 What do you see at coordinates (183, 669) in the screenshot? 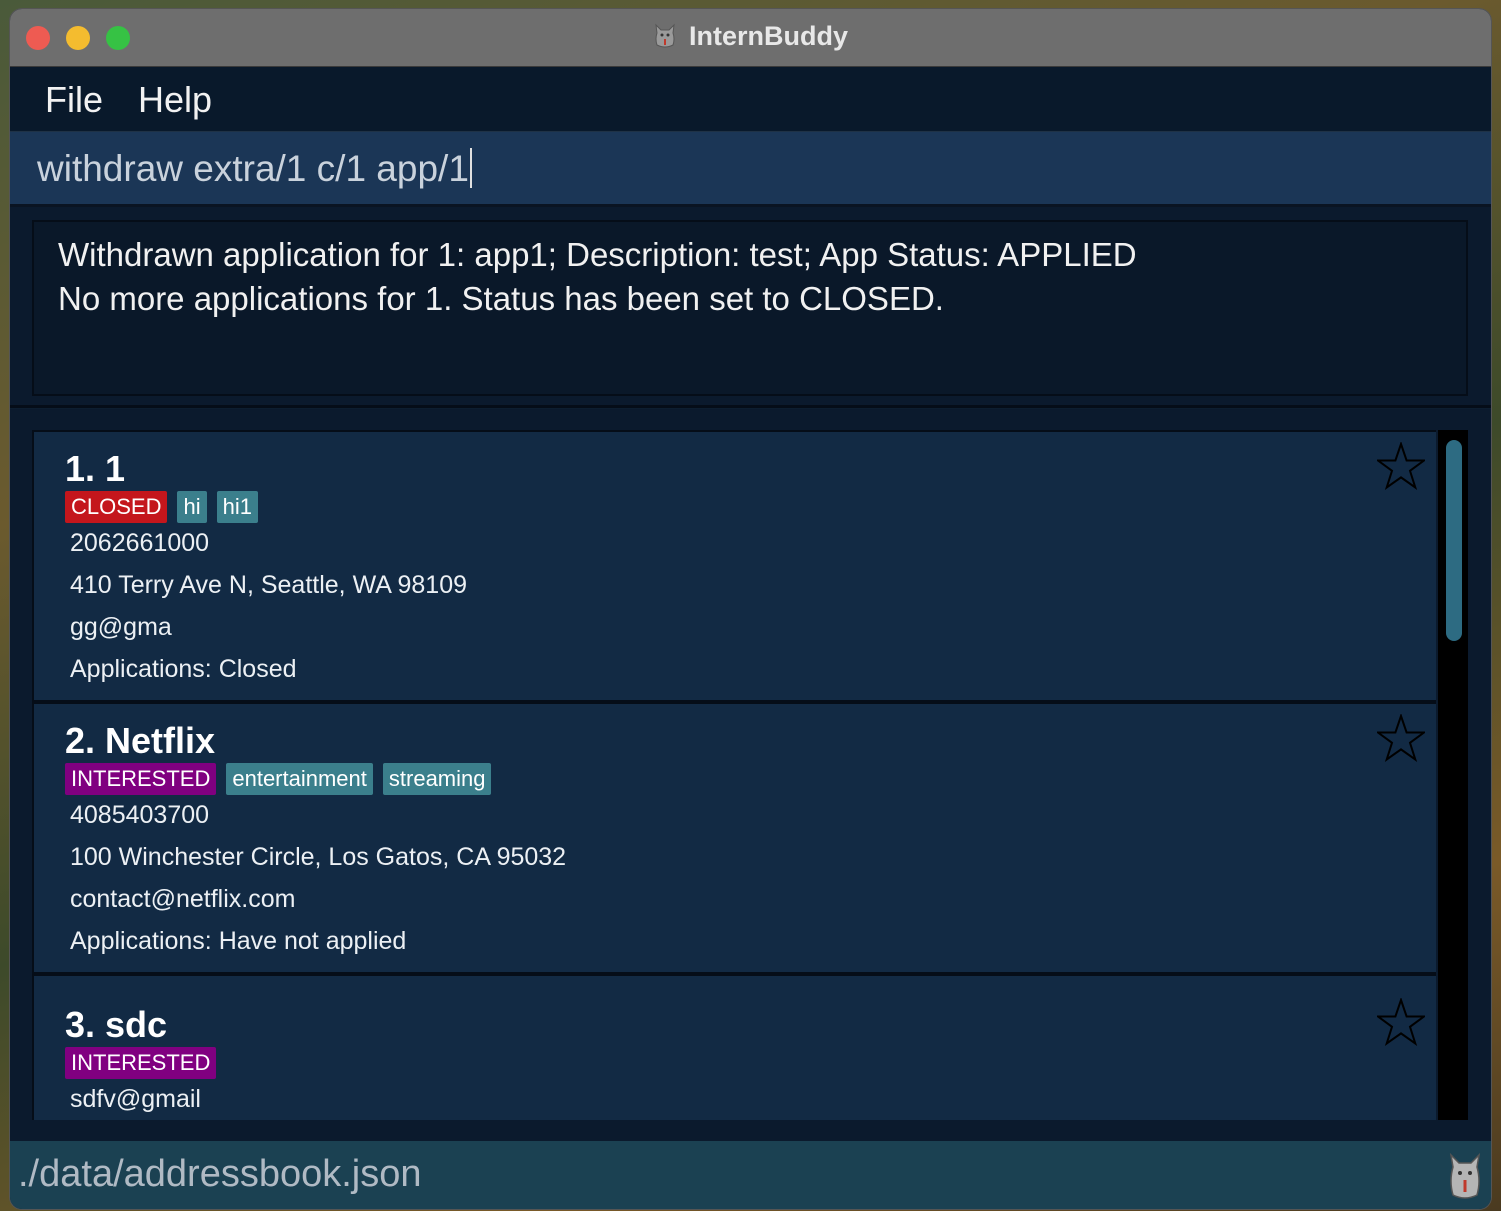
I see `company-applications: Applications: Closed` at bounding box center [183, 669].